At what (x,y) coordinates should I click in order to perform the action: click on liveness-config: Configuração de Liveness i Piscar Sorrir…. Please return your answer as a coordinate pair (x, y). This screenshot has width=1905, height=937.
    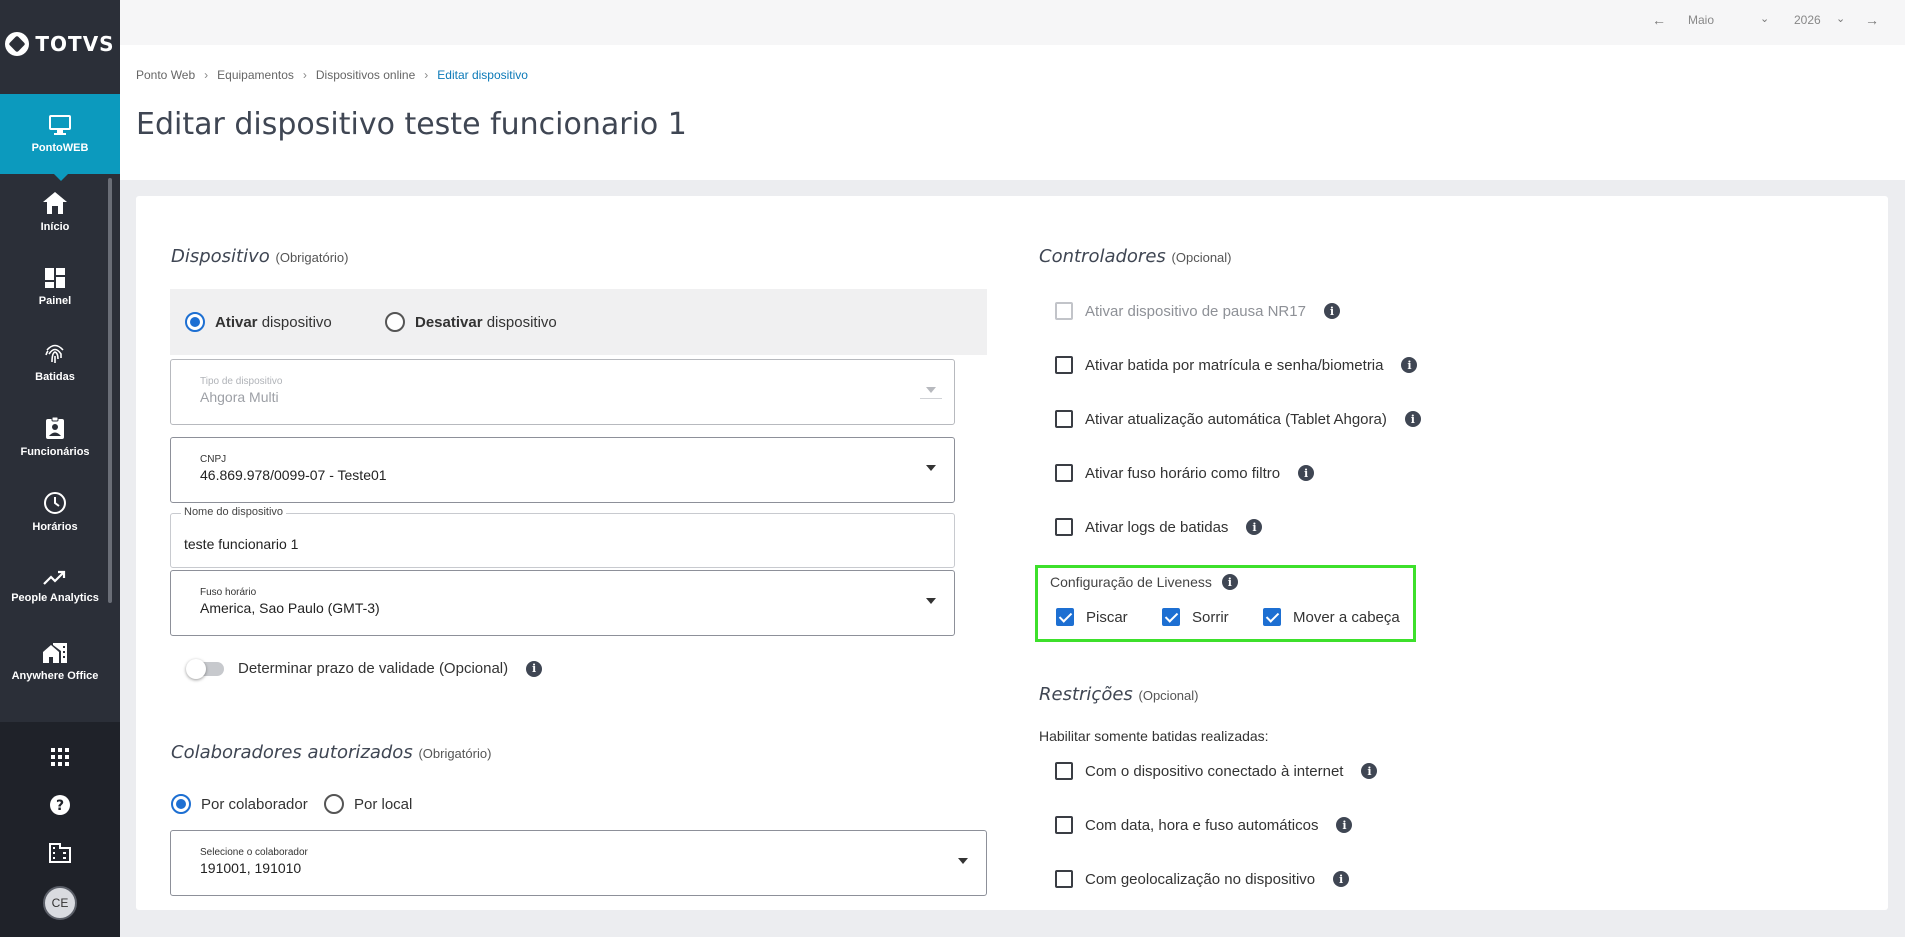
    Looking at the image, I should click on (1225, 603).